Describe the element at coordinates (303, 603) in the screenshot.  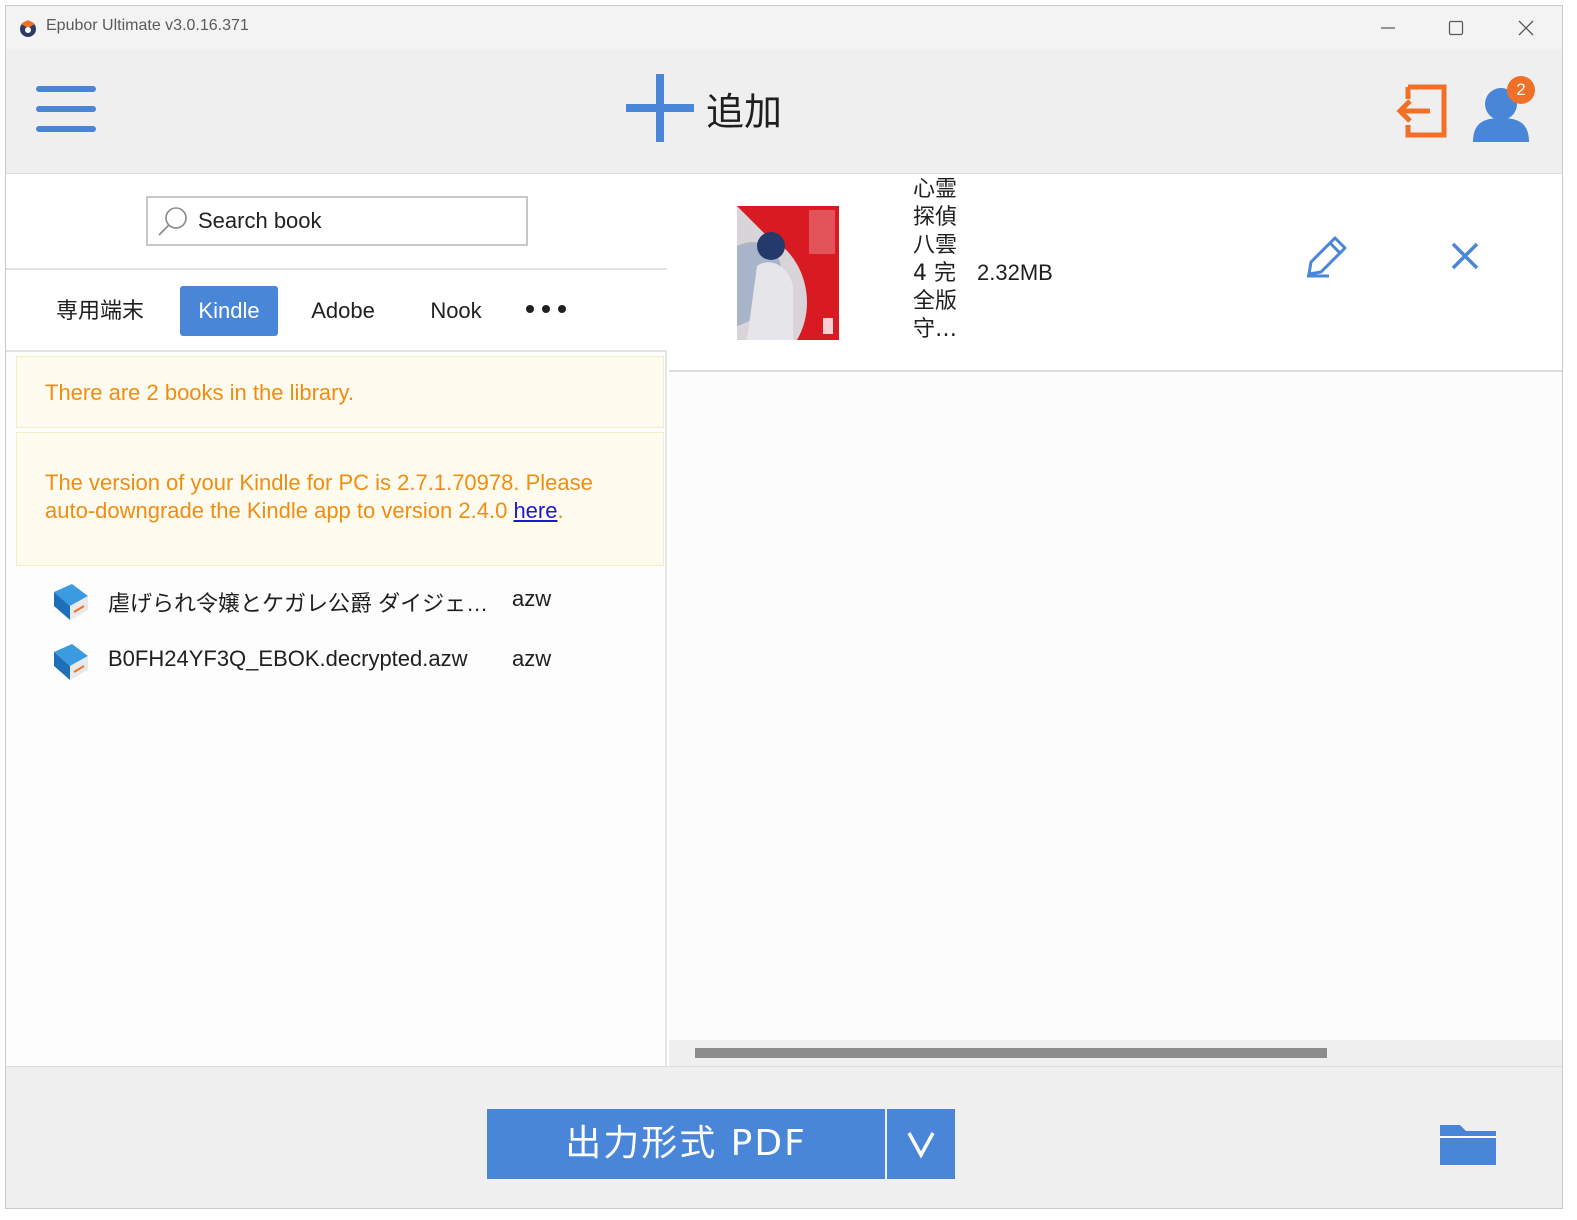
I see `book-title: 虐げられ令嬢とケガレ公爵 ダイジェスト版` at that location.